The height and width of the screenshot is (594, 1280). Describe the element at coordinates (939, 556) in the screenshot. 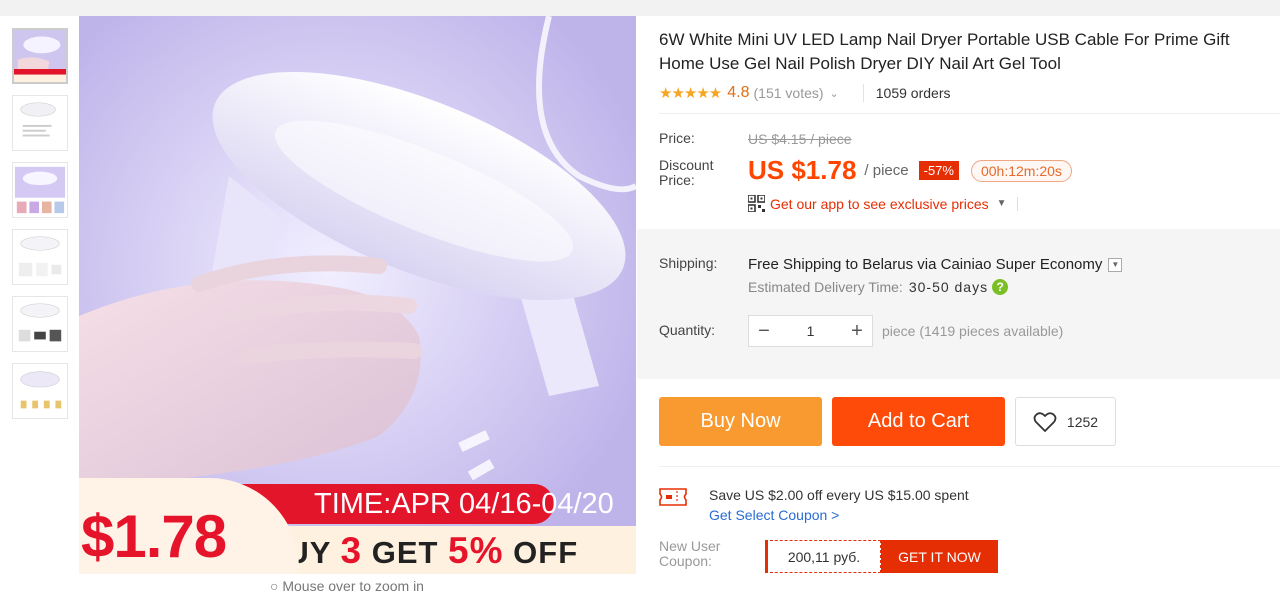

I see `get-it-now-button: GET IT NOW` at that location.